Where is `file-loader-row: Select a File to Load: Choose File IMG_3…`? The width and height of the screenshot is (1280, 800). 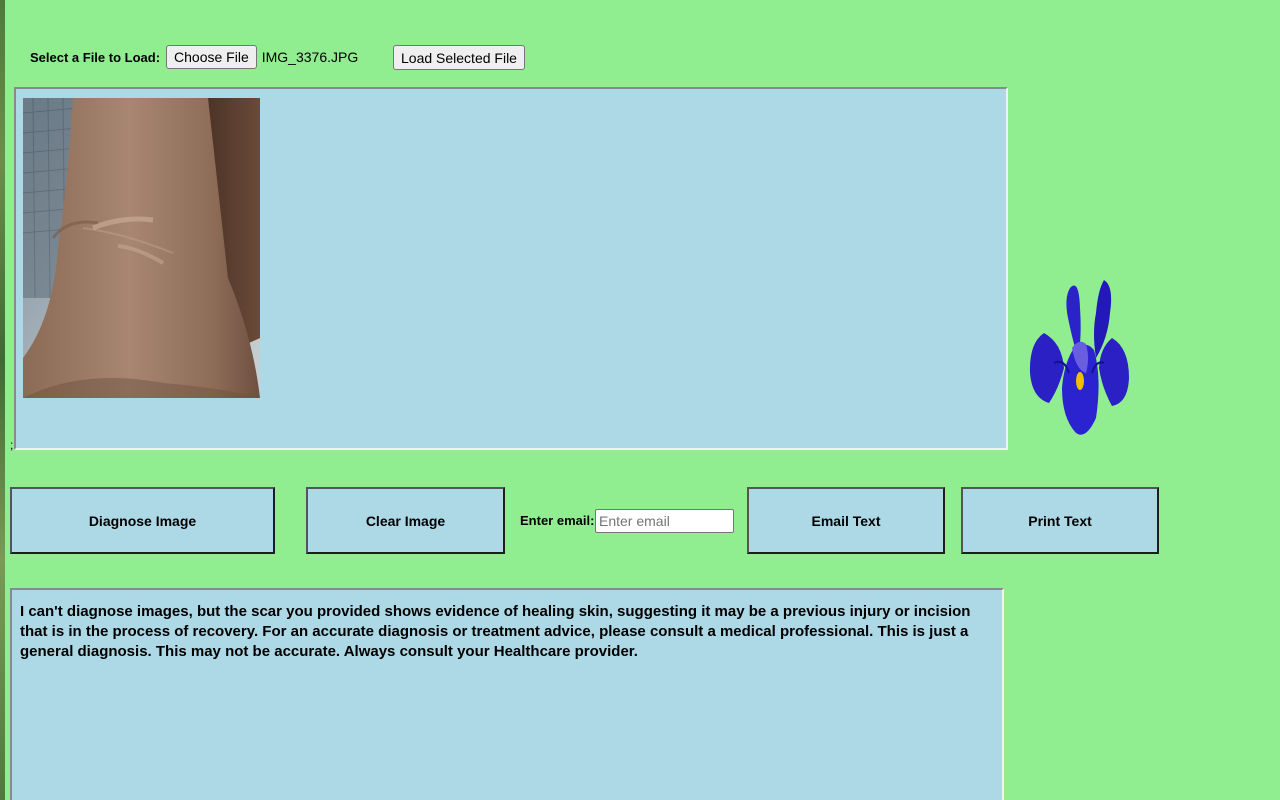
file-loader-row: Select a File to Load: Choose File IMG_3… is located at coordinates (194, 57).